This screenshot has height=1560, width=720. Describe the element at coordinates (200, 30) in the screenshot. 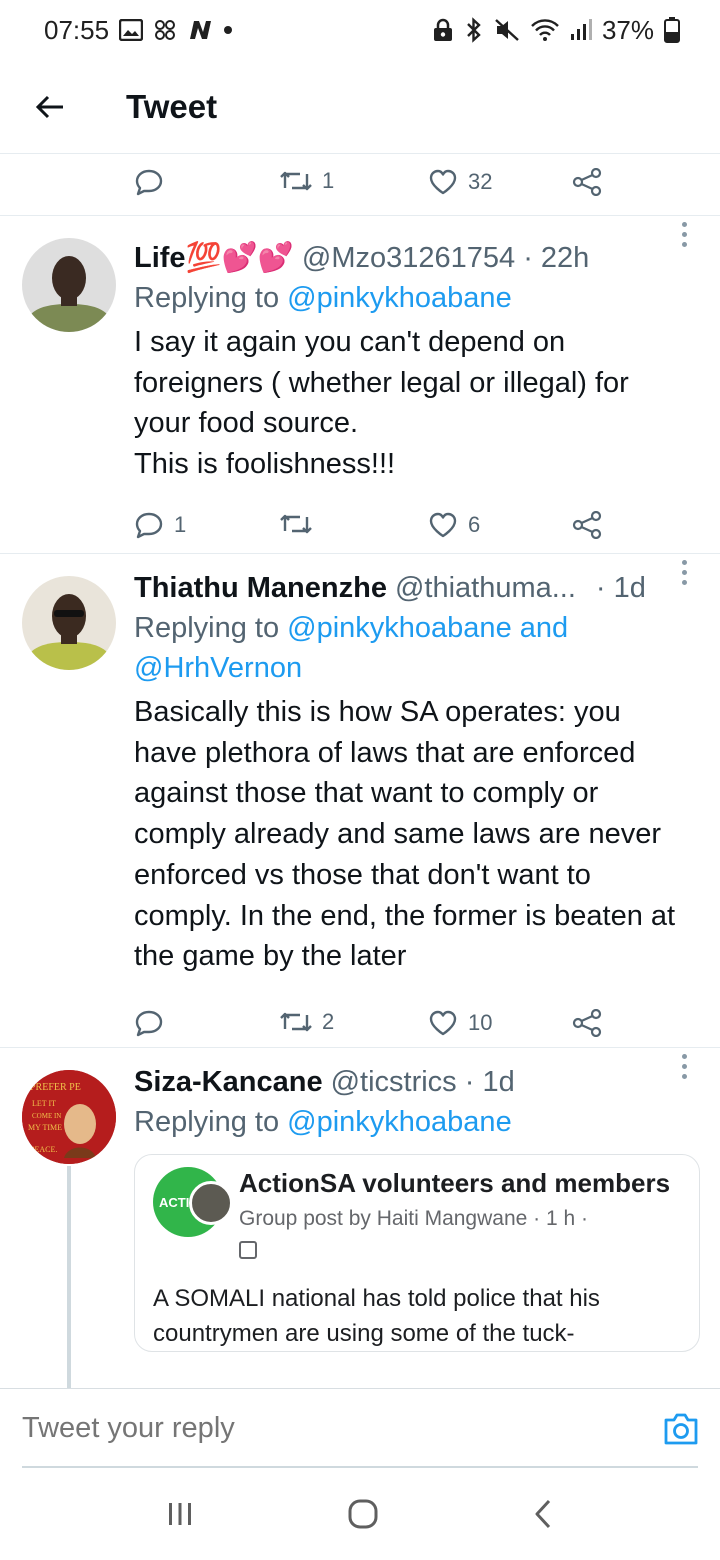

I see `news-app-notification-icon` at that location.